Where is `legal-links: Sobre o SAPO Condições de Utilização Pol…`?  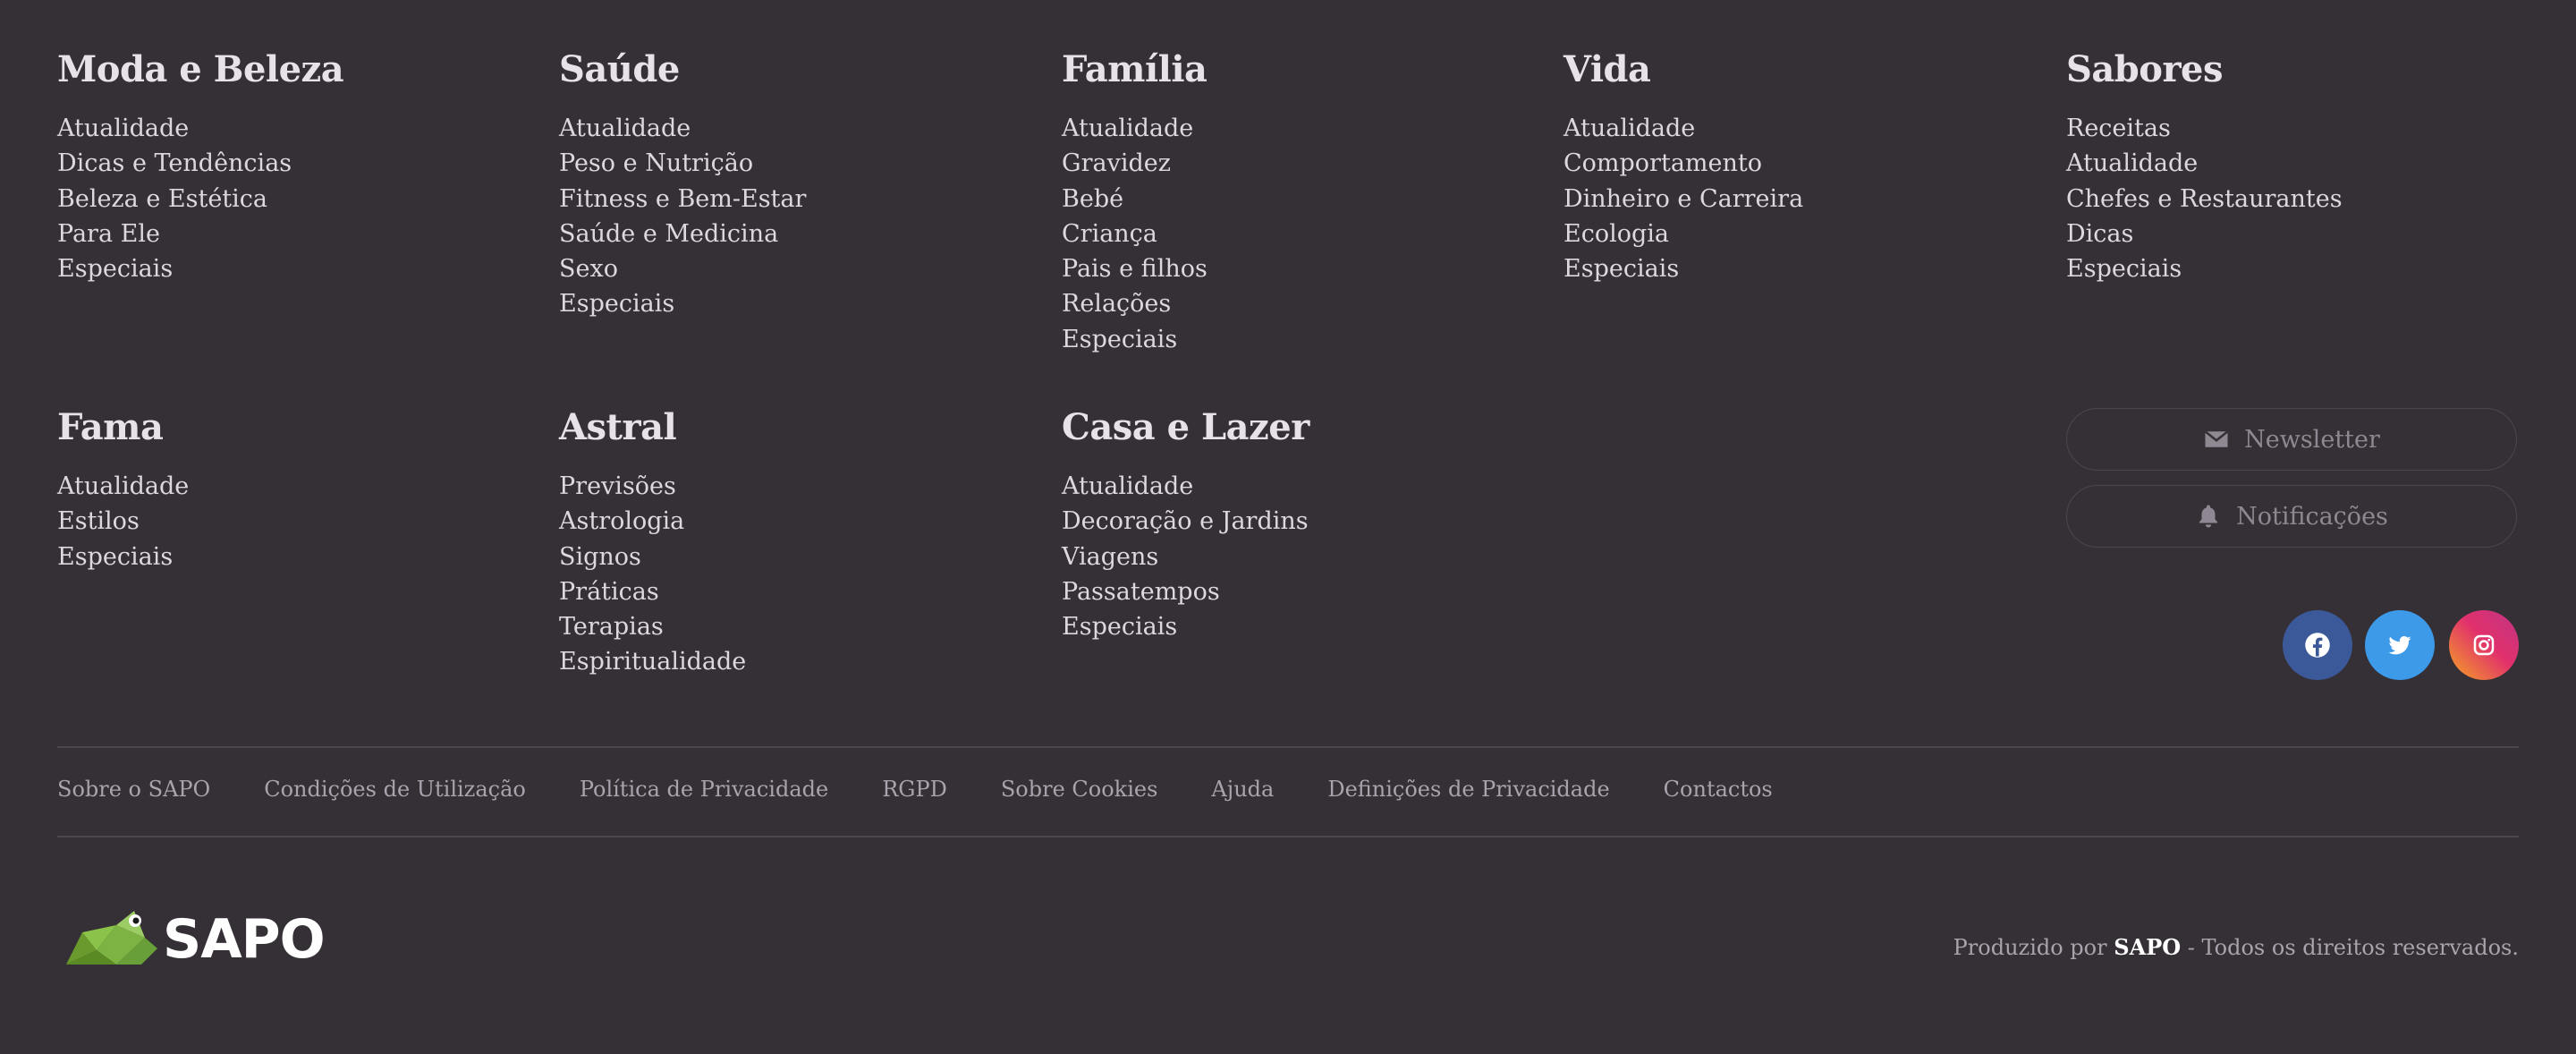 legal-links: Sobre o SAPO Condições de Utilização Pol… is located at coordinates (915, 789).